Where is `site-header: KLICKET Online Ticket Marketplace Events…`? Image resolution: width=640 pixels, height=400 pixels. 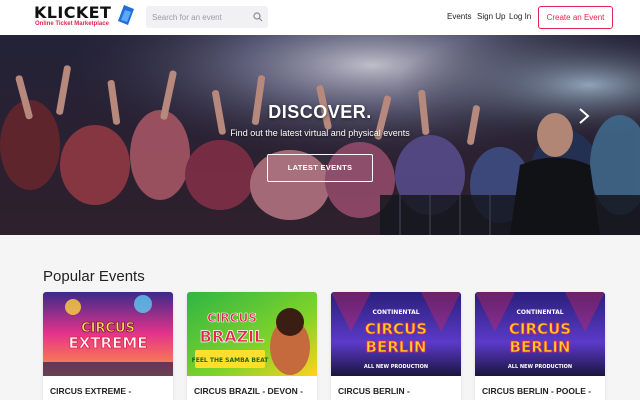 site-header: KLICKET Online Ticket Marketplace Events… is located at coordinates (320, 17).